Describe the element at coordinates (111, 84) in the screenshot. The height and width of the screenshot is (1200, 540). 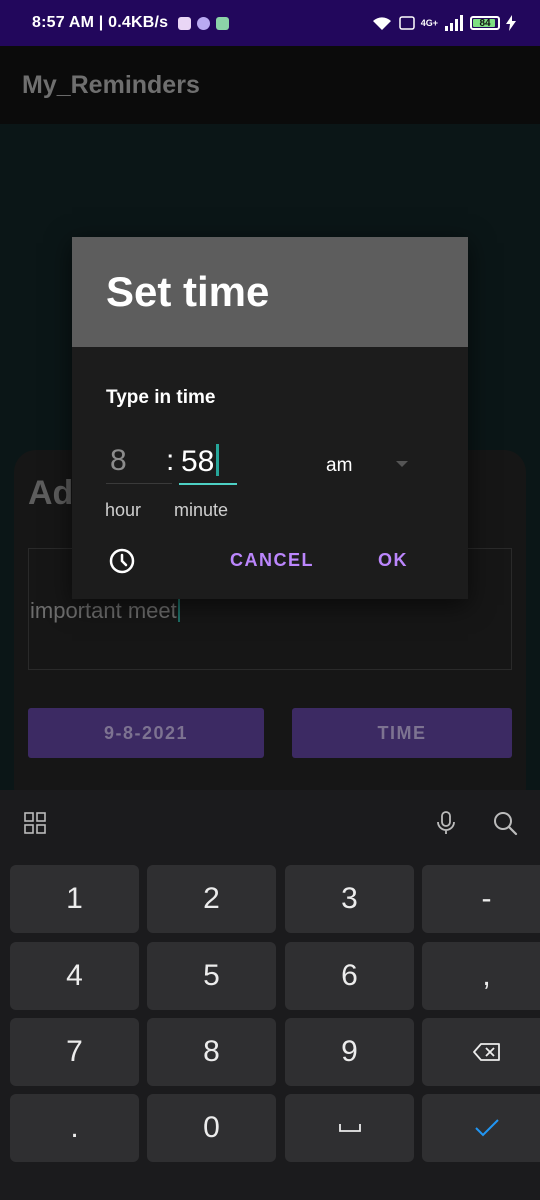
I see `app-title: My_Reminders` at that location.